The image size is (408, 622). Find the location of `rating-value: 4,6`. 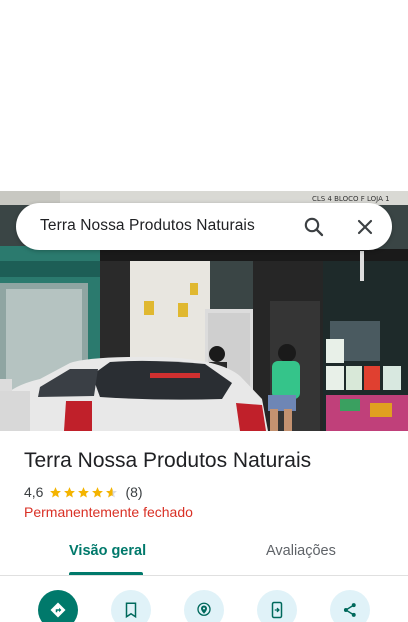

rating-value: 4,6 is located at coordinates (34, 492).